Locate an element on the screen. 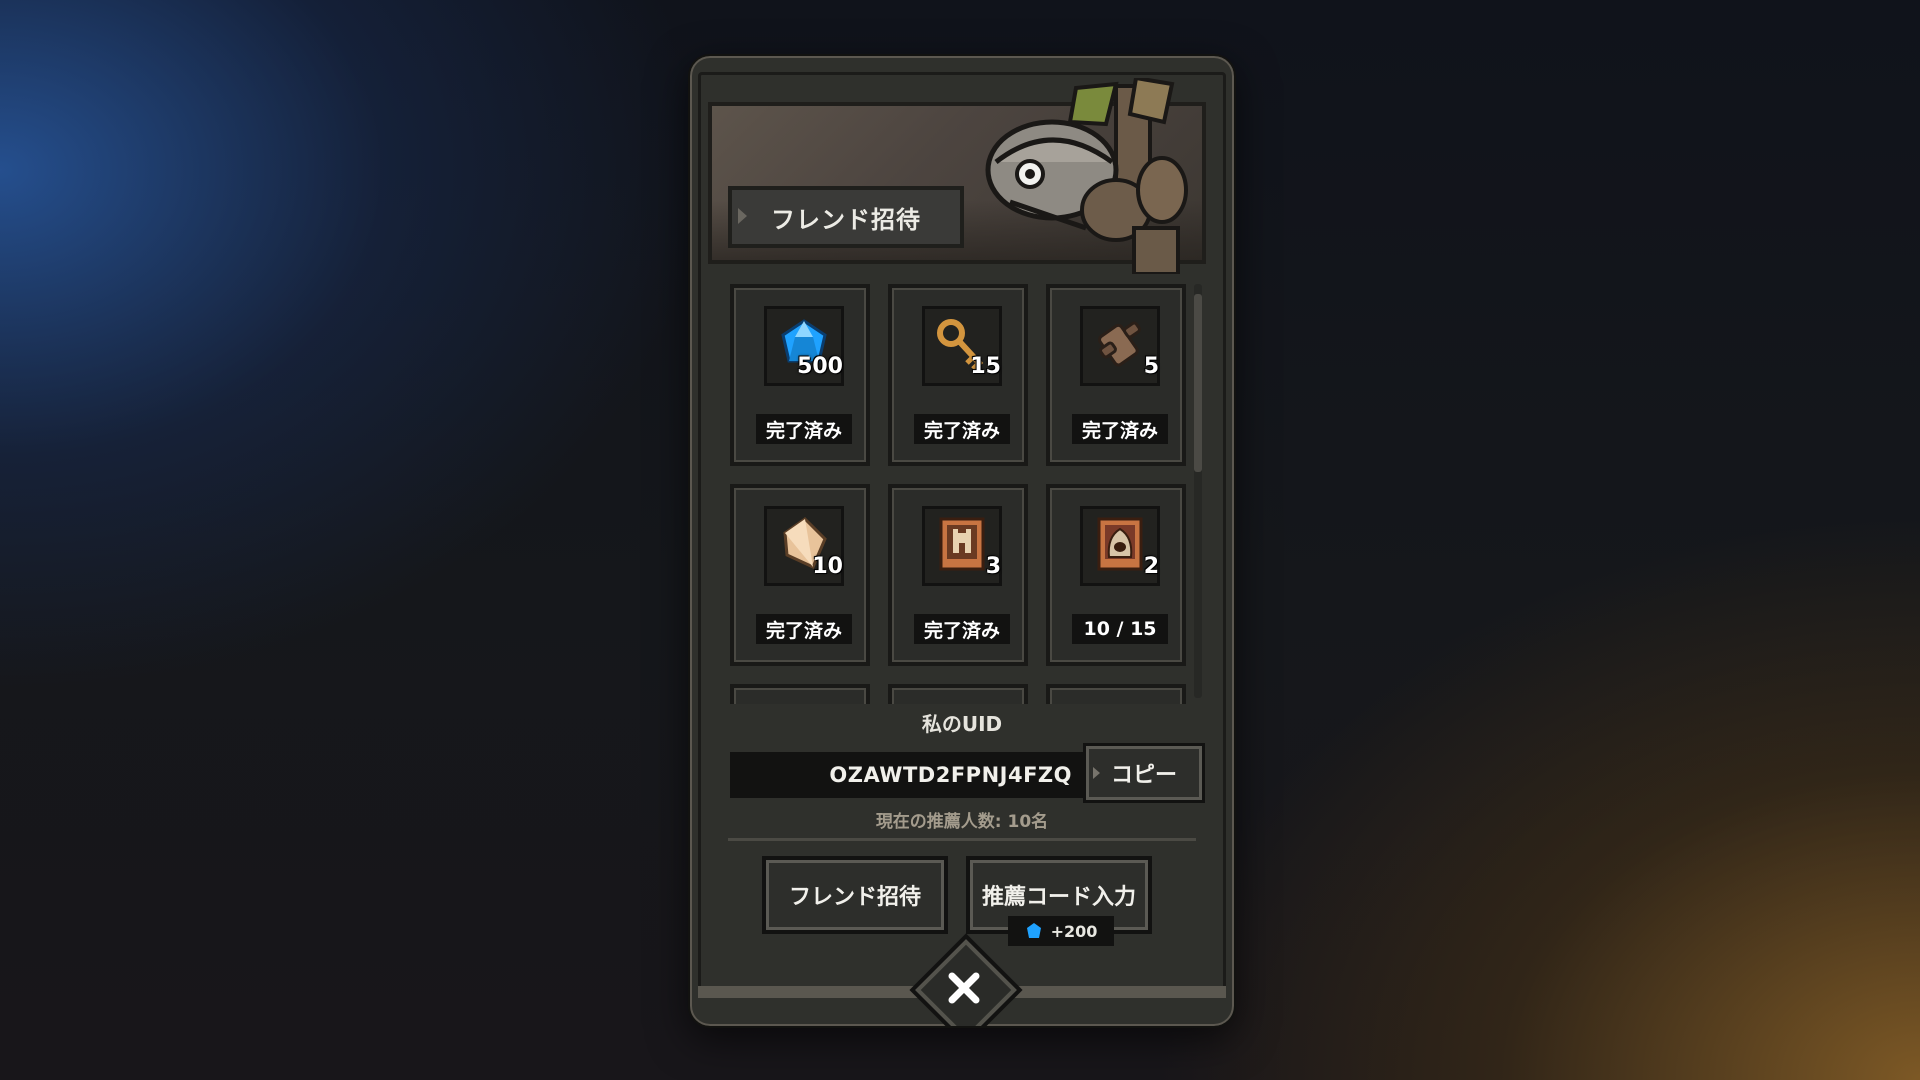  reward-count: 10 is located at coordinates (827, 566).